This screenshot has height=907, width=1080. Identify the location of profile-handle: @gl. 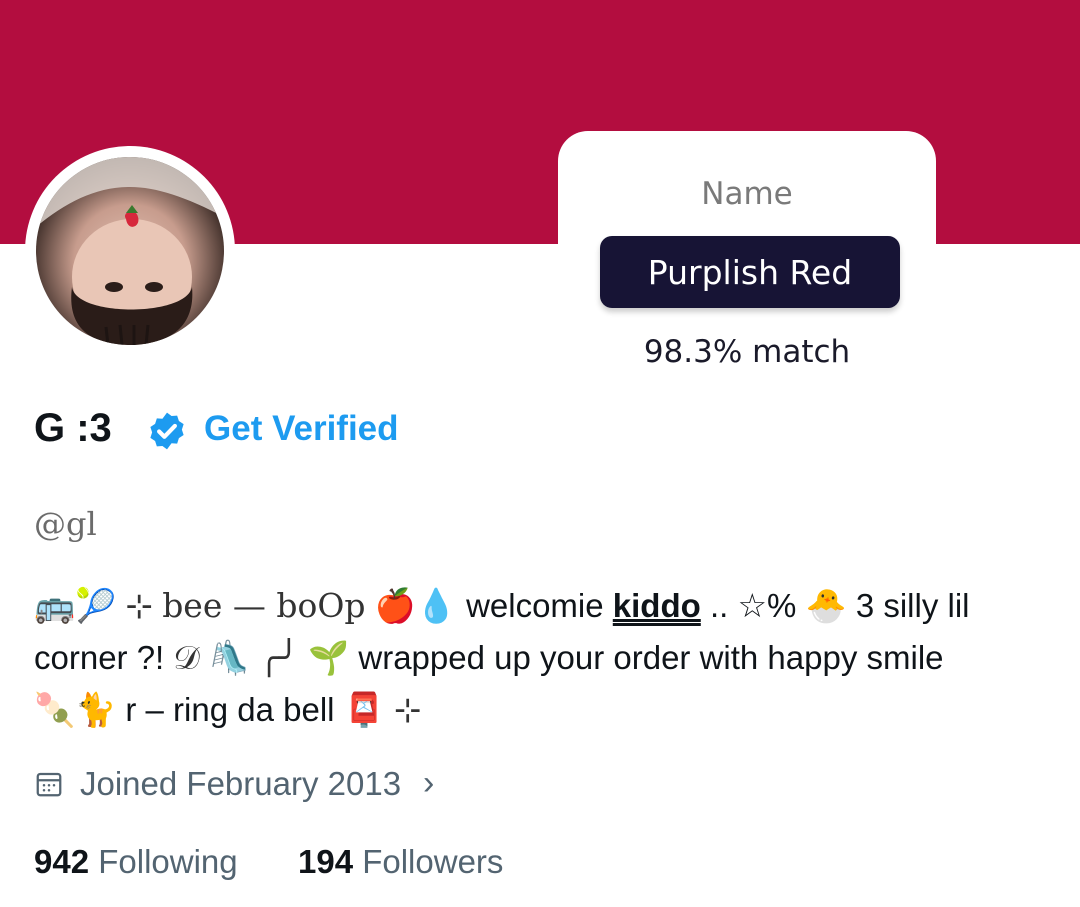
(65, 524).